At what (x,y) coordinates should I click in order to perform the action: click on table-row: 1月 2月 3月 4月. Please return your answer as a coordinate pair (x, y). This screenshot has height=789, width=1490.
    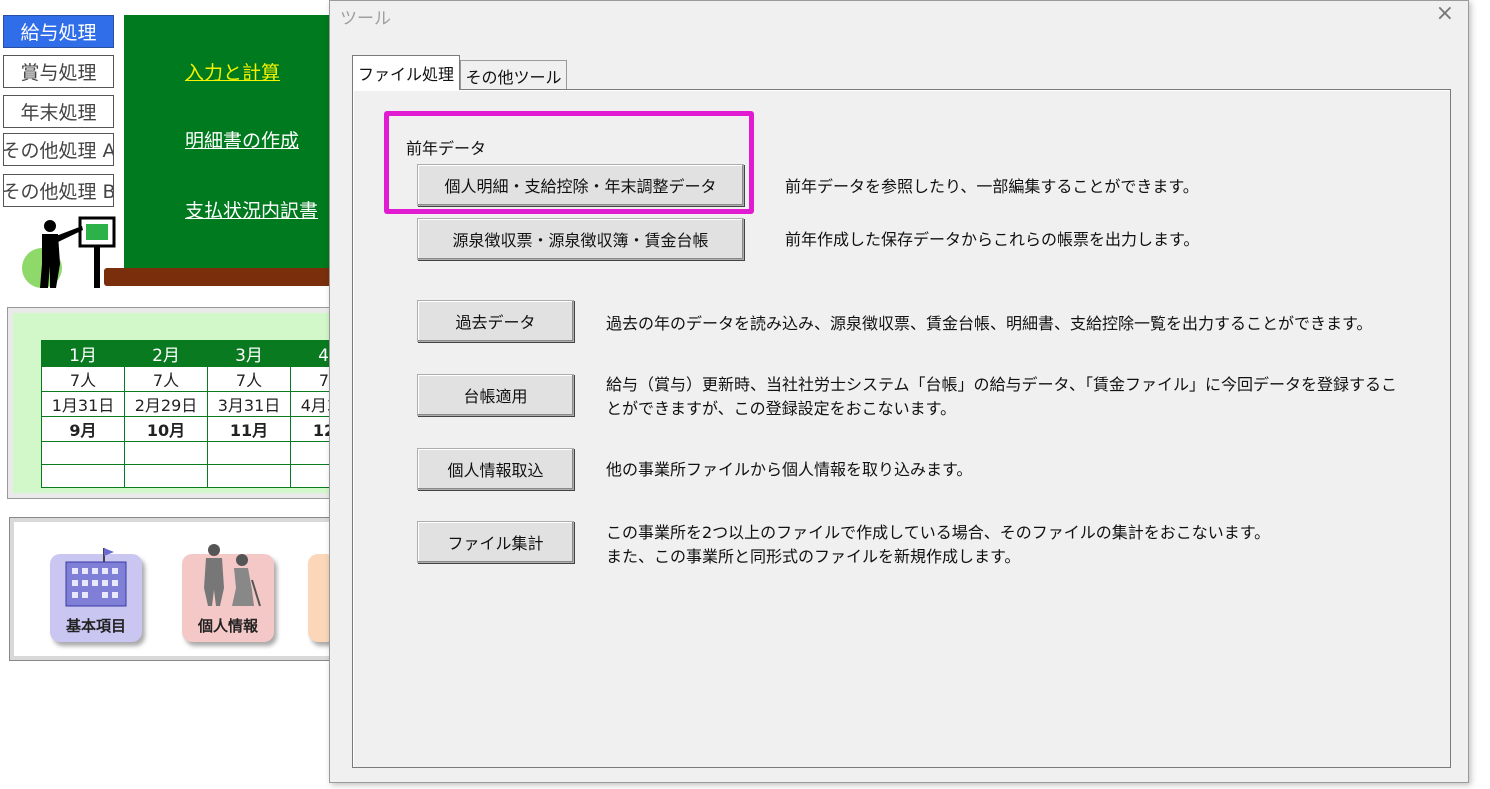
    Looking at the image, I should click on (207, 353).